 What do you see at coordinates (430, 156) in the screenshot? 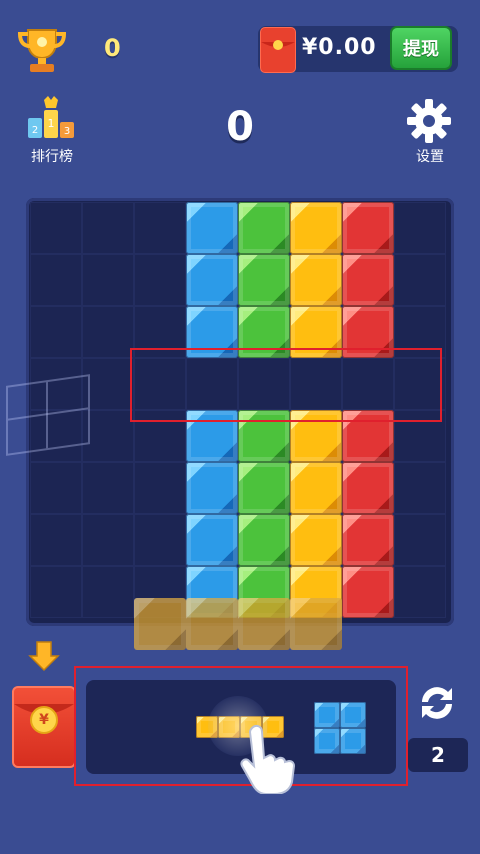
I see `settings-label: 设置` at bounding box center [430, 156].